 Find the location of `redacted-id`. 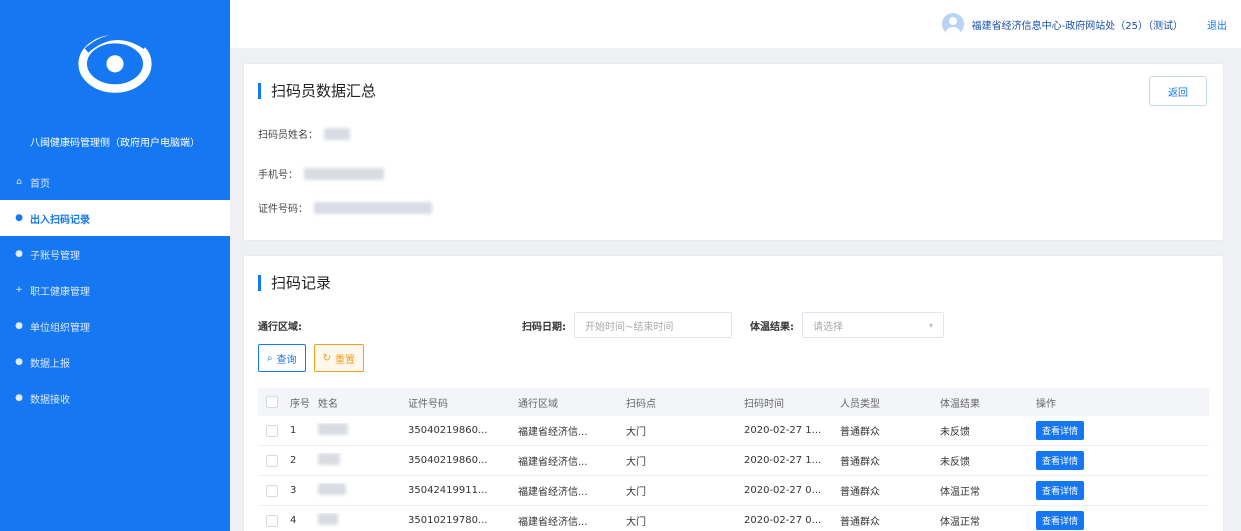

redacted-id is located at coordinates (373, 207).